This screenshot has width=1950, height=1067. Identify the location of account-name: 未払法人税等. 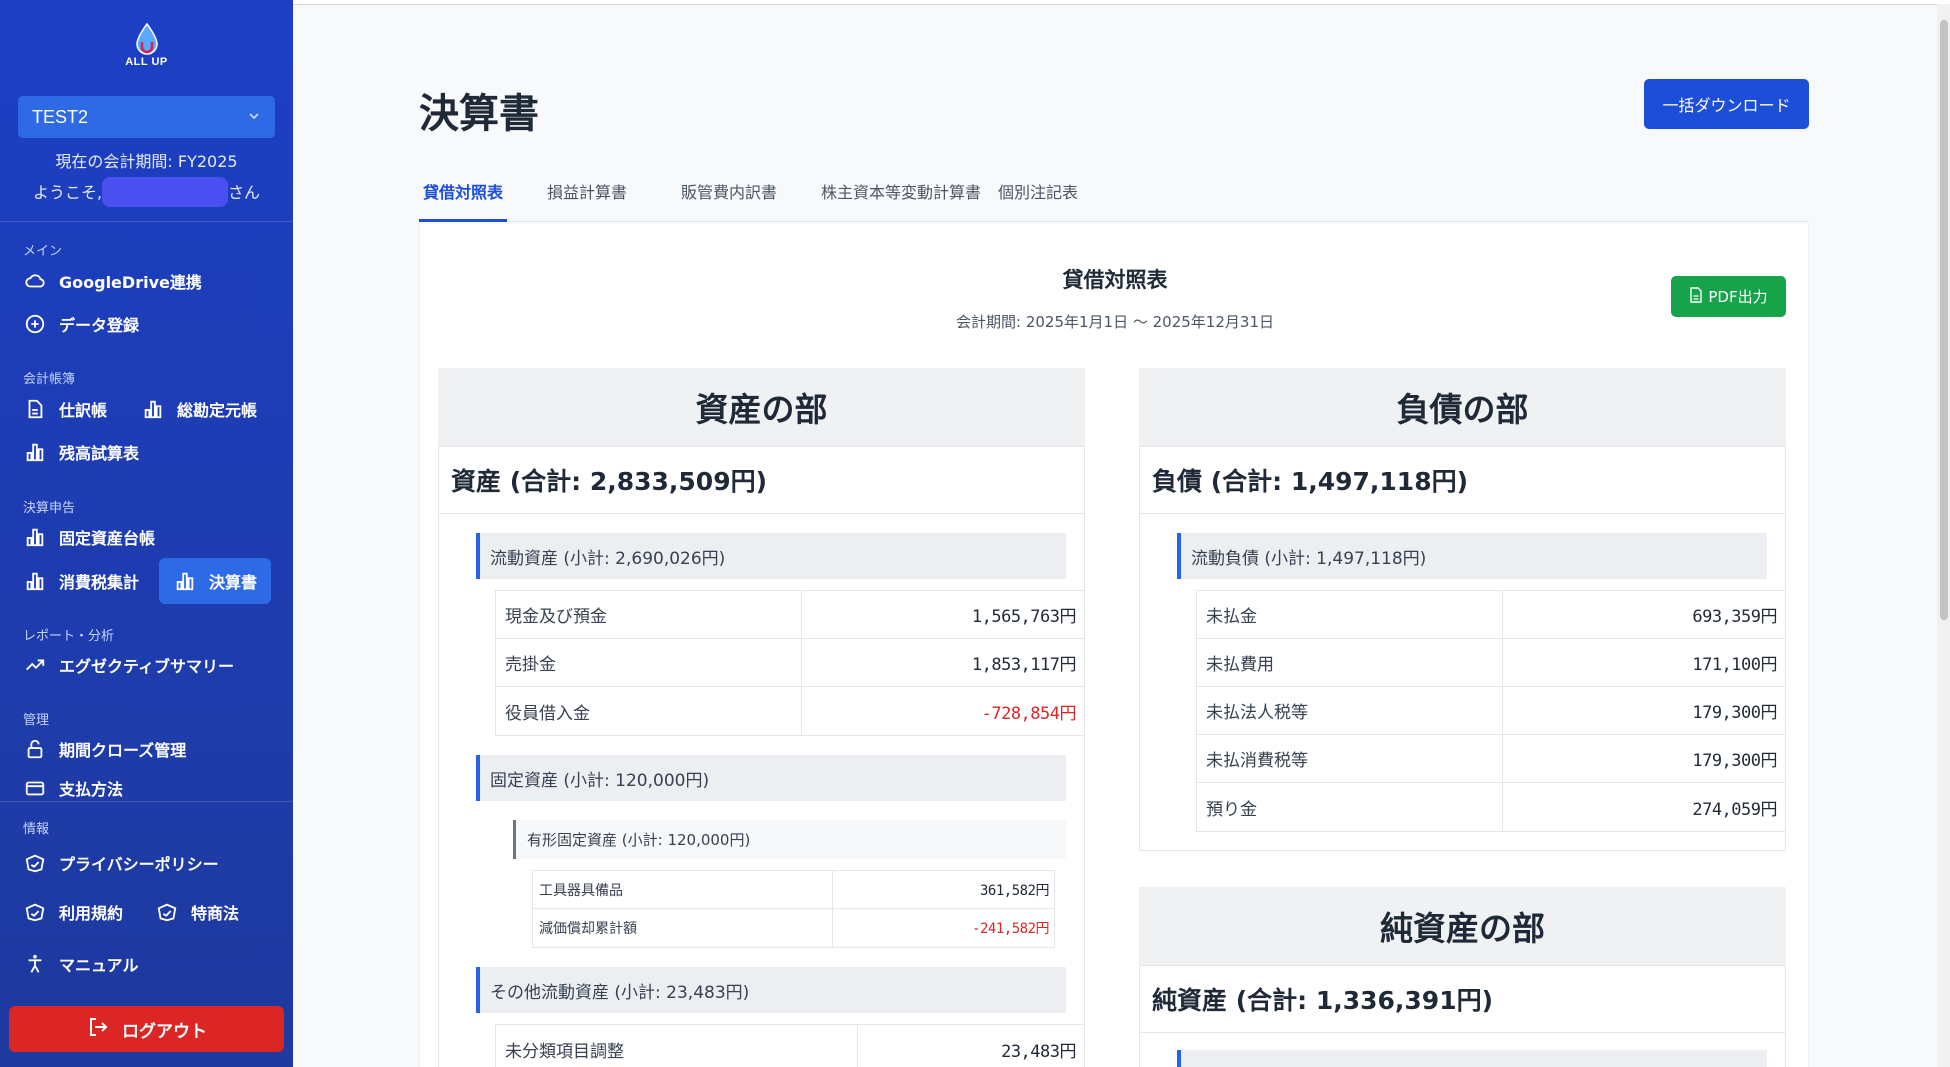
(1350, 710).